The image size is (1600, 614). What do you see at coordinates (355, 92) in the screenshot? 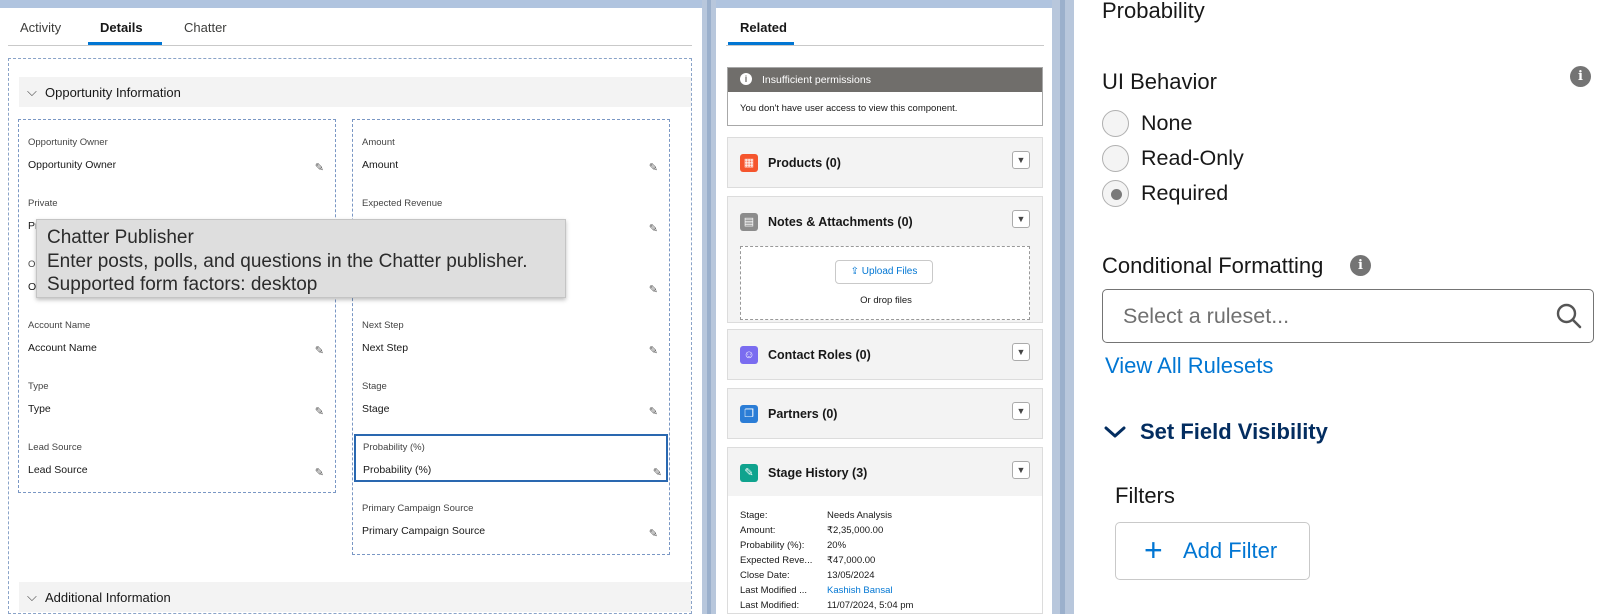
I see `section-opportunity-information: ⌵ Opportunity Information` at bounding box center [355, 92].